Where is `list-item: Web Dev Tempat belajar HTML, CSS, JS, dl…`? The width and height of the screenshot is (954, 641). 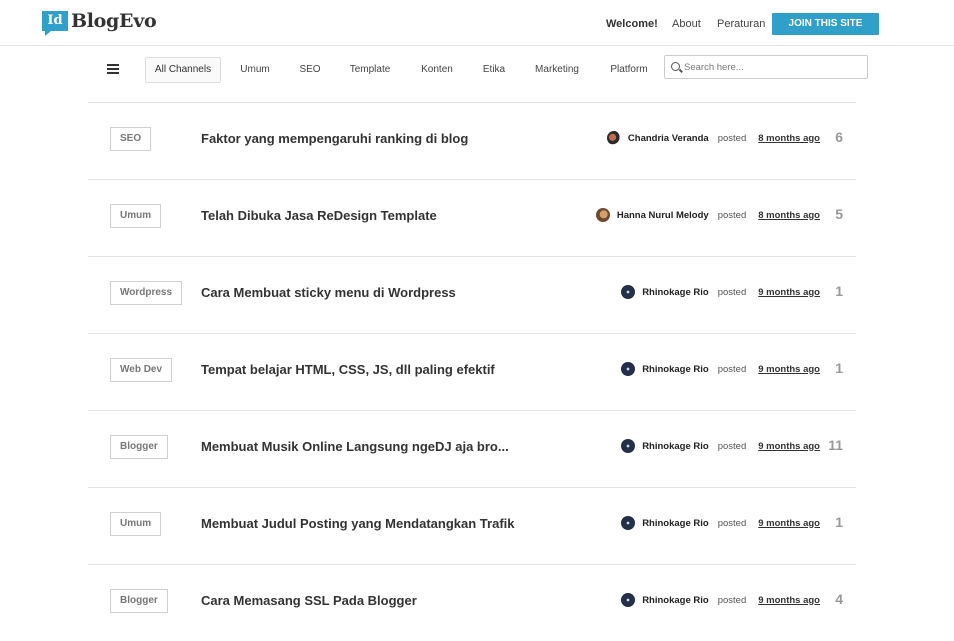
list-item: Web Dev Tempat belajar HTML, CSS, JS, dl… is located at coordinates (472, 371).